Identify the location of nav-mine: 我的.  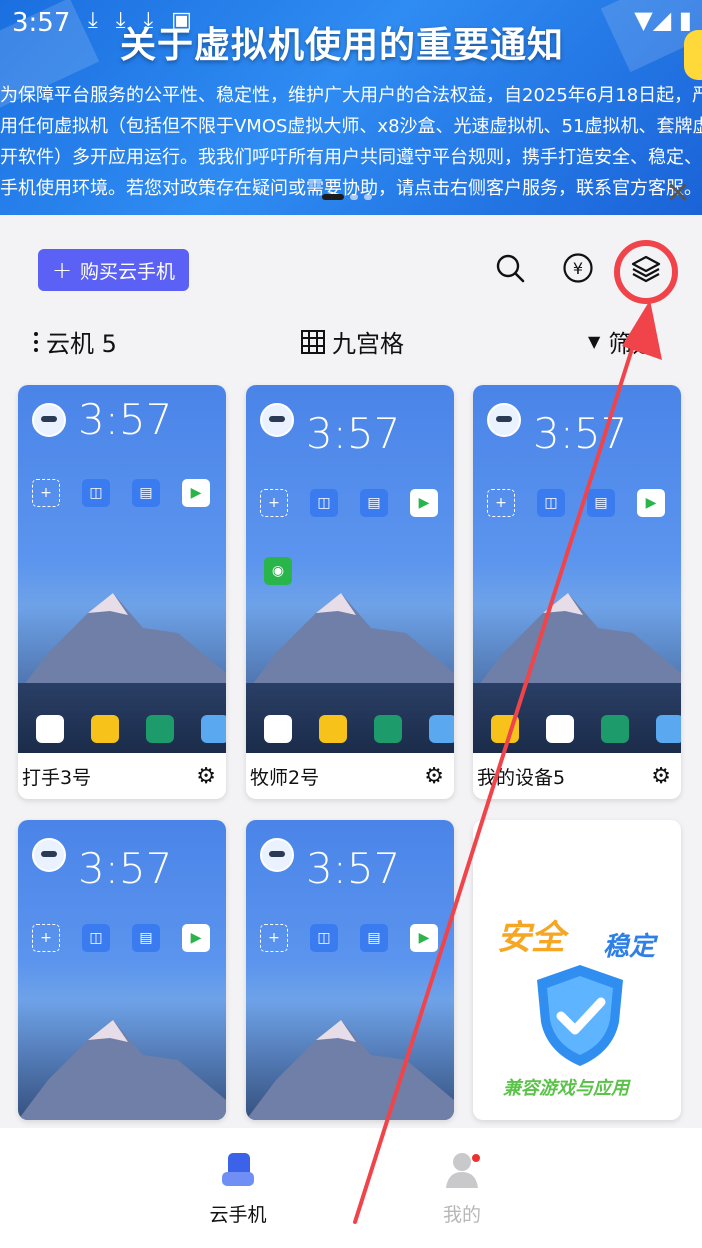
(462, 1188).